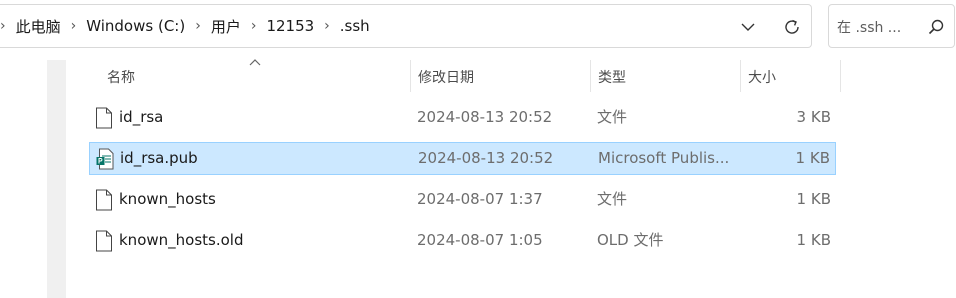  I want to click on breadcrumb-users: 用户, so click(226, 26).